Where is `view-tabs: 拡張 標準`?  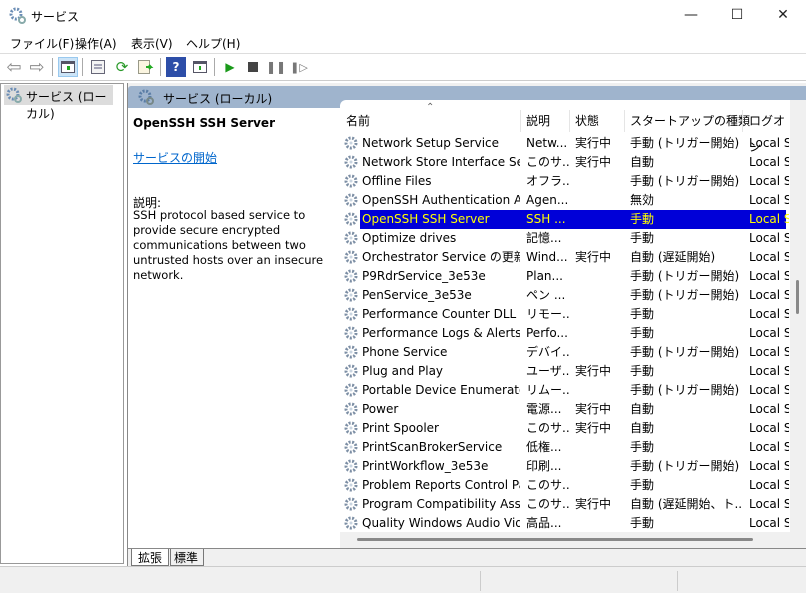 view-tabs: 拡張 標準 is located at coordinates (467, 557).